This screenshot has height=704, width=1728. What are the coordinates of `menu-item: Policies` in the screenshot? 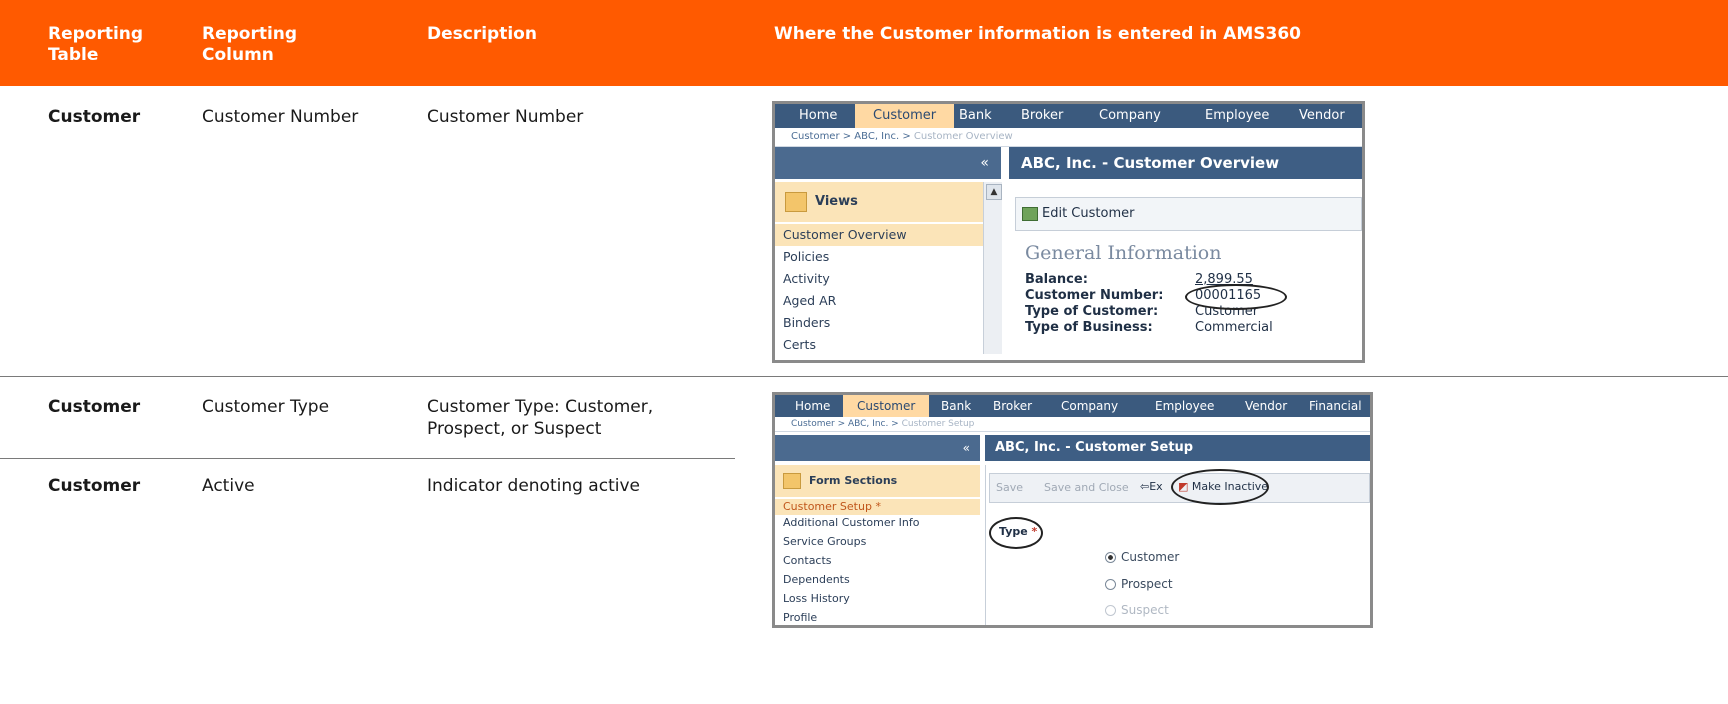 It's located at (806, 256).